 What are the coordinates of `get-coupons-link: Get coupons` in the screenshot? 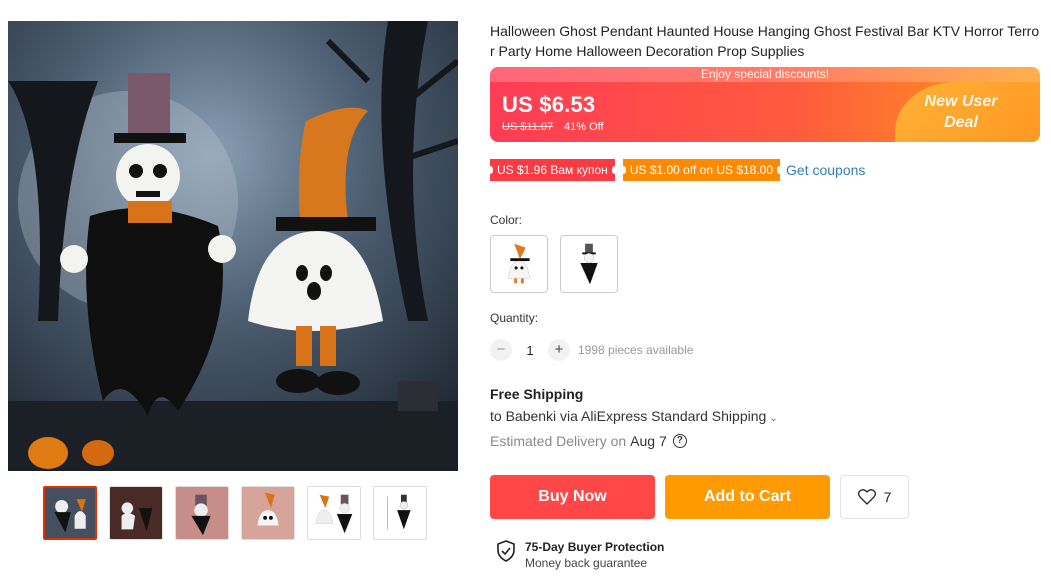 It's located at (825, 170).